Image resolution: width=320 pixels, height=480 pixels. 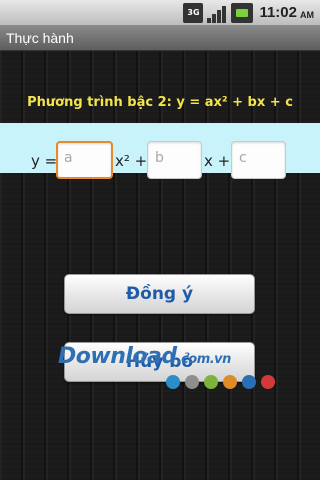 I want to click on equation-prefix: y =, so click(x=44, y=161).